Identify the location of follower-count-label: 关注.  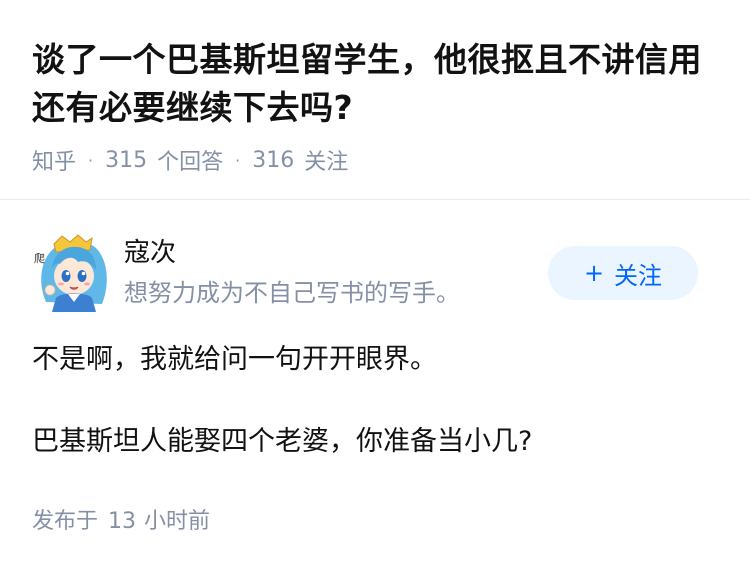
(326, 160).